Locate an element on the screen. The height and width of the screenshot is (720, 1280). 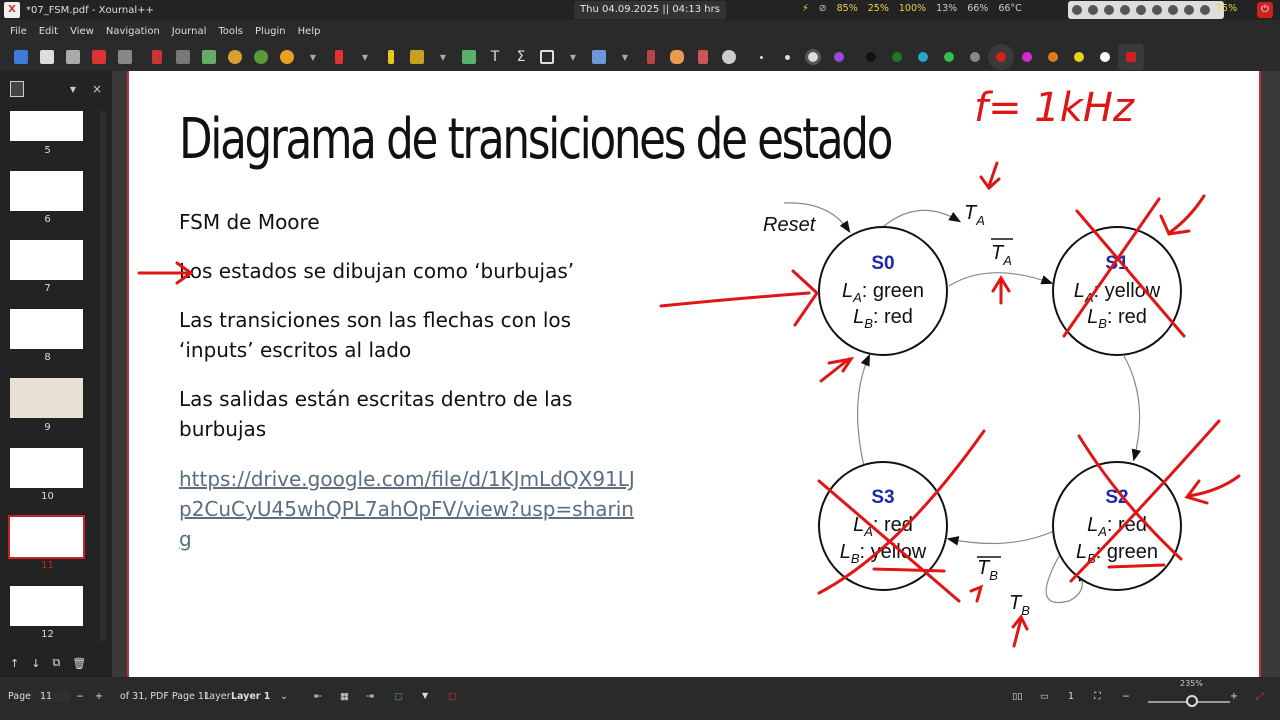
print-button is located at coordinates (125, 57).